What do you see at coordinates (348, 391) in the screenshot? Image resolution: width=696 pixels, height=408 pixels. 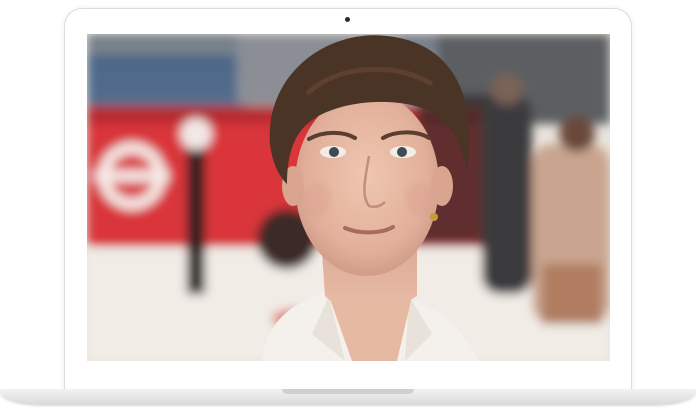 I see `laptop-base-notch` at bounding box center [348, 391].